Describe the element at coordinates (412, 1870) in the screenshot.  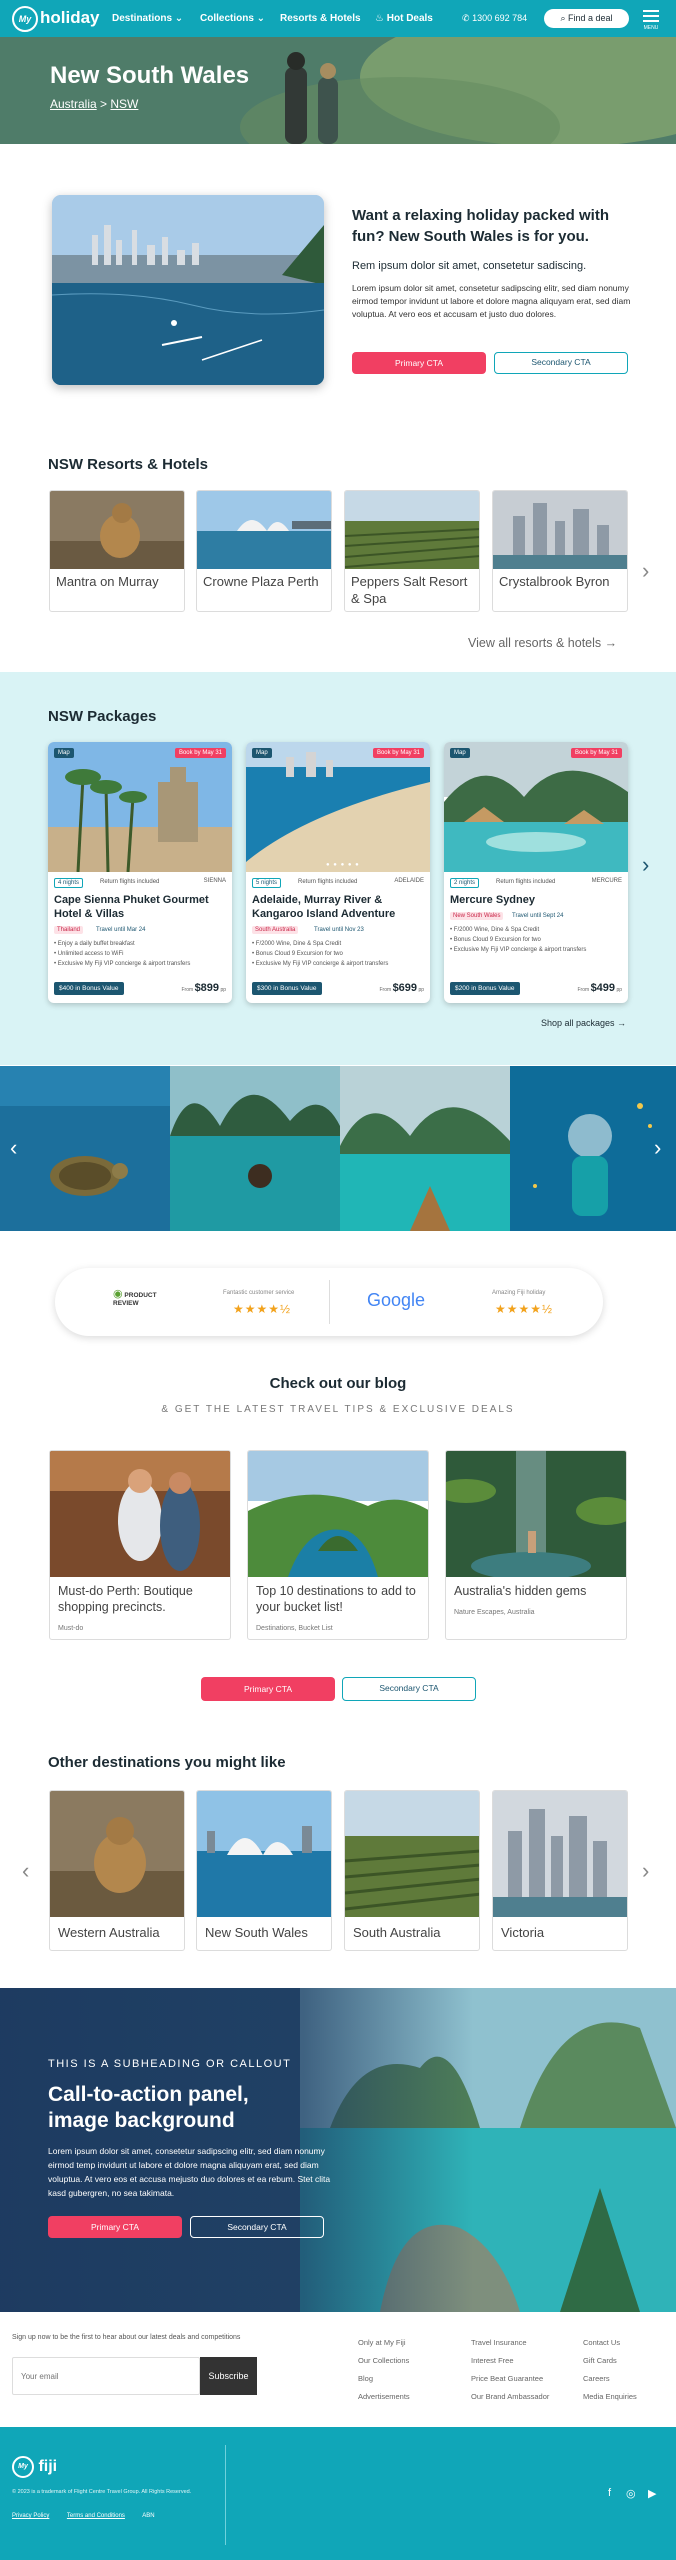
I see `destination-card: South Australia` at that location.